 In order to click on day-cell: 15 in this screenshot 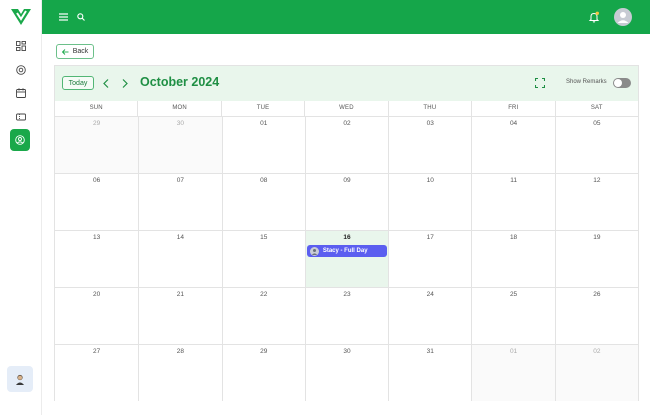, I will do `click(263, 258)`.